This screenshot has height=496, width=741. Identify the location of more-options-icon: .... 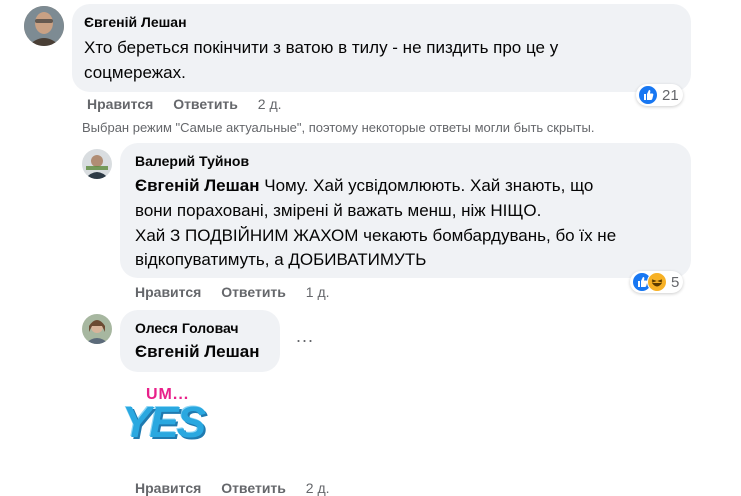
(305, 336).